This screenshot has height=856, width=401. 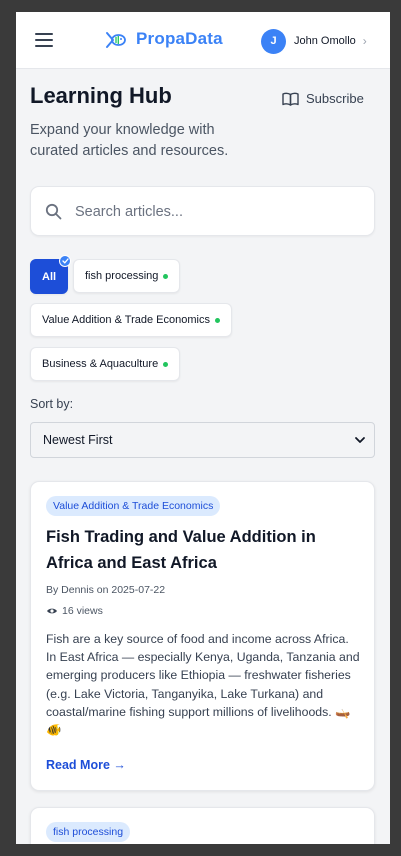 What do you see at coordinates (126, 320) in the screenshot?
I see `filter-chip-label: Value Addition & Trade Economics` at bounding box center [126, 320].